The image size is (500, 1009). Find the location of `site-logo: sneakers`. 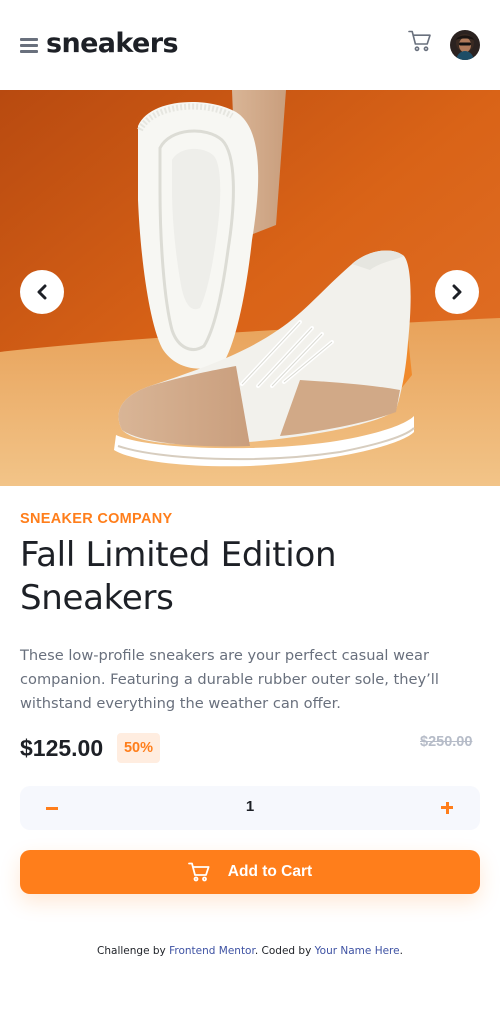

site-logo: sneakers is located at coordinates (112, 43).